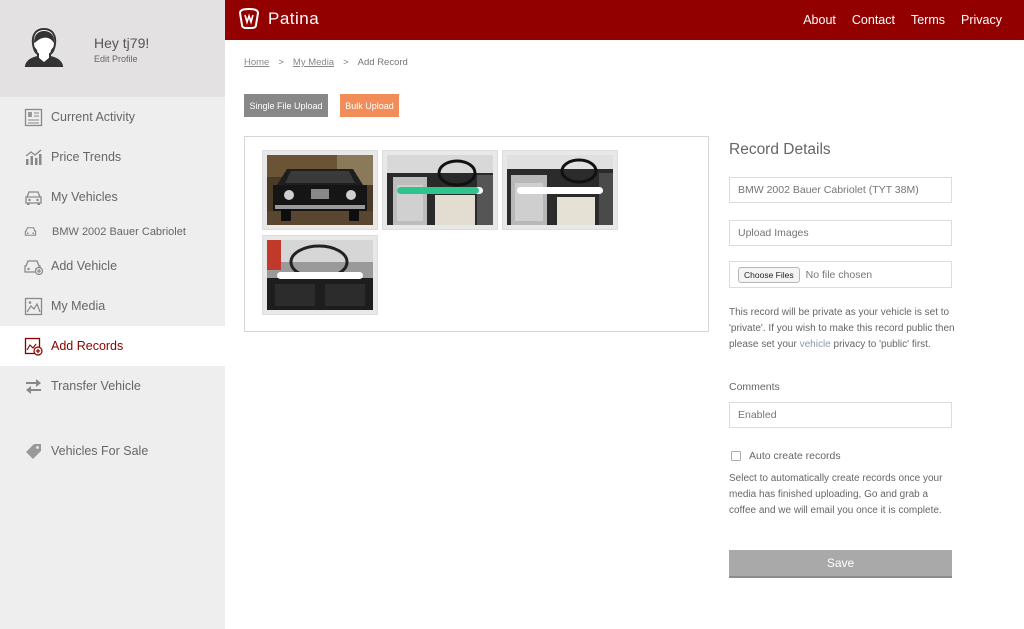 This screenshot has width=1024, height=629. I want to click on sidebar-item-my-media: My Media, so click(112, 306).